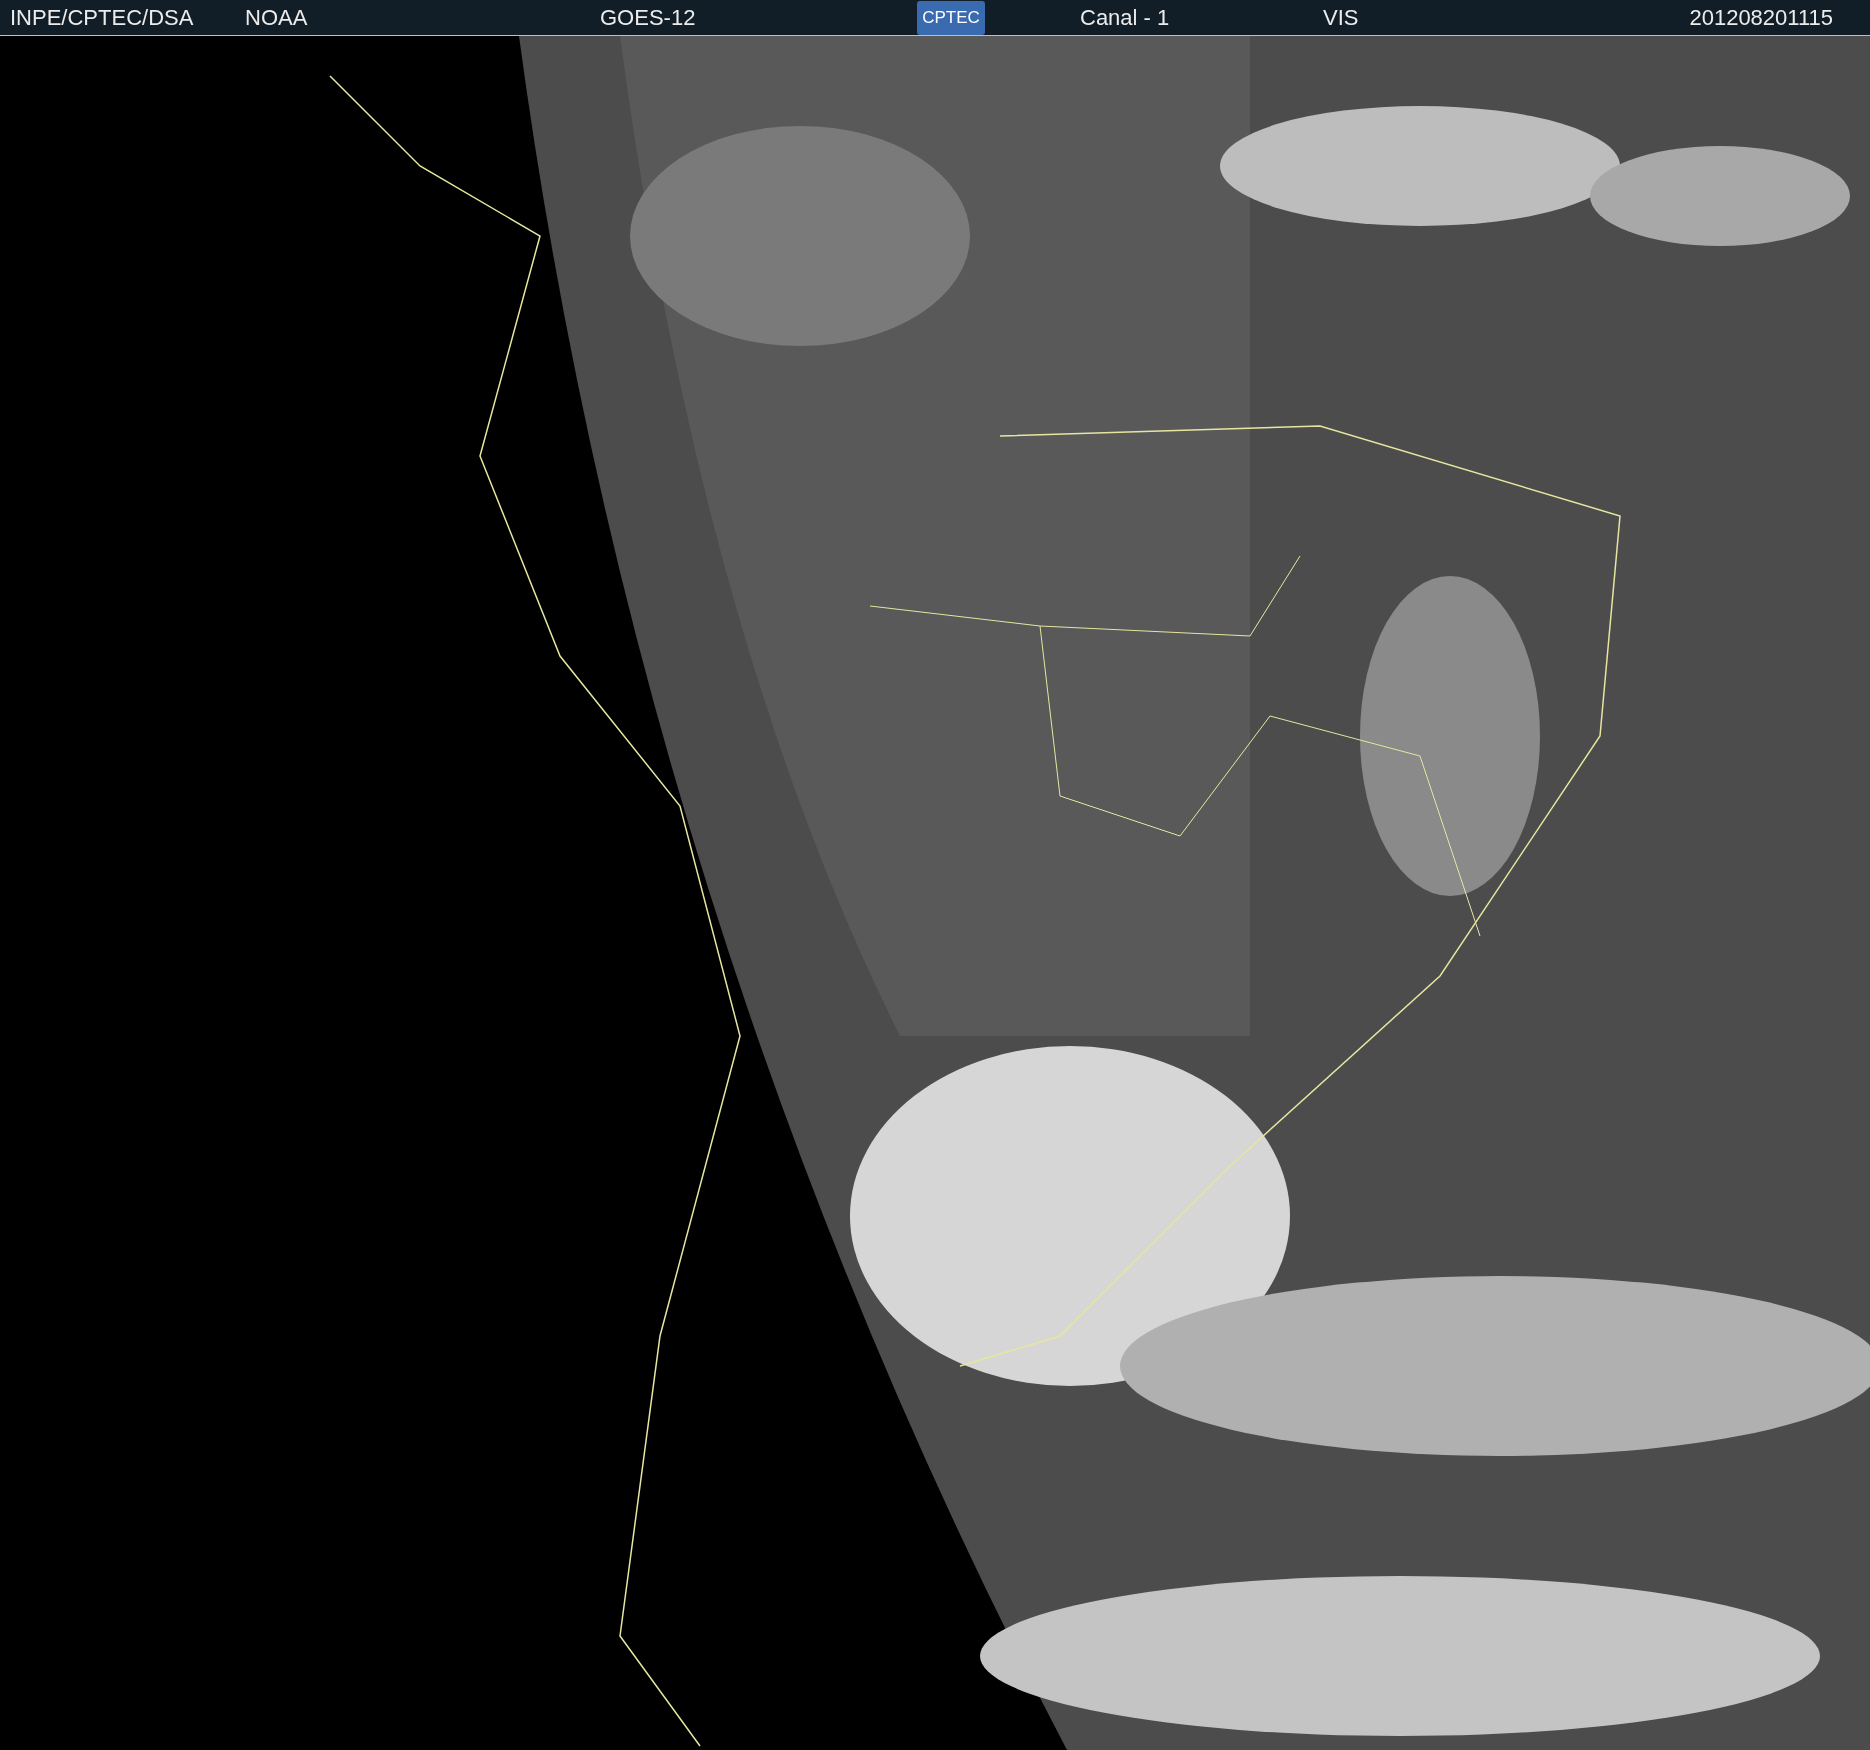  I want to click on channel-label: Canal - 1, so click(1125, 17).